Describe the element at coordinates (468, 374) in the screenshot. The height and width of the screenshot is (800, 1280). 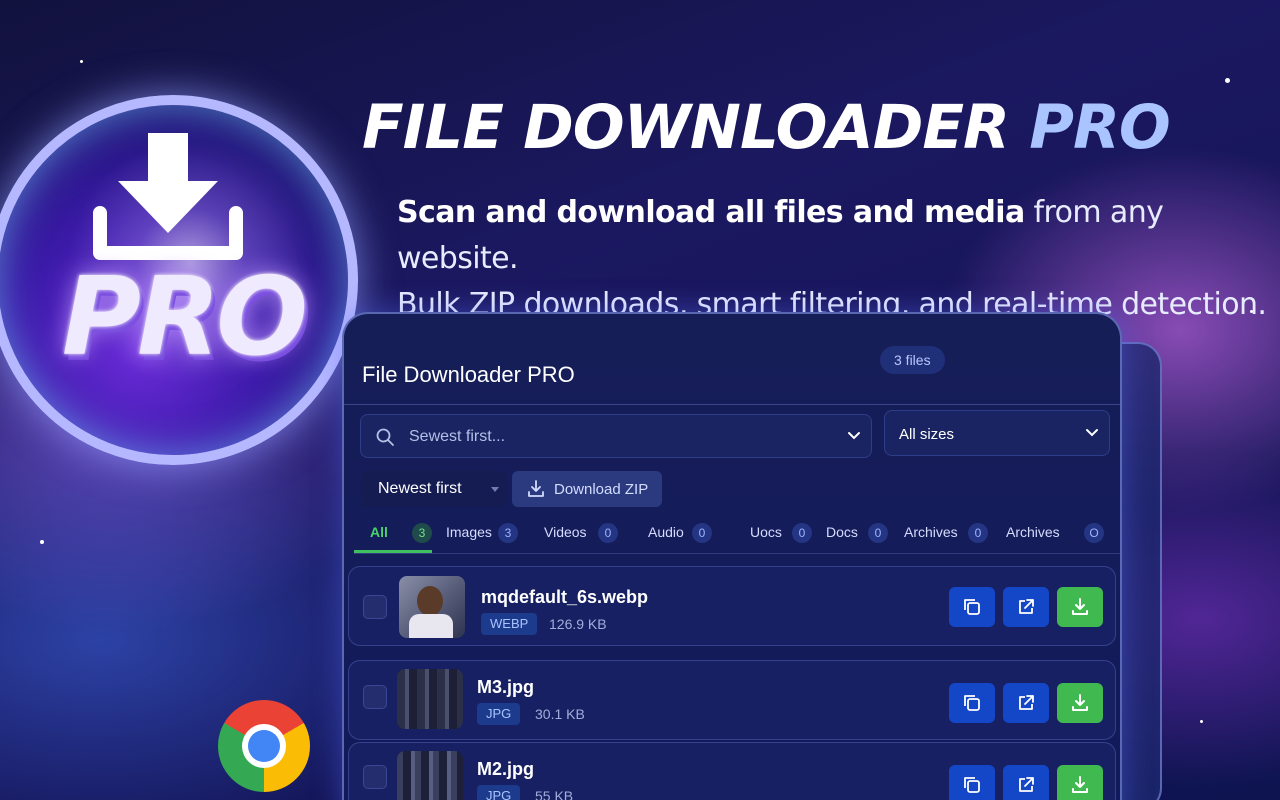
I see `panel-title: File Downloader PRO` at that location.